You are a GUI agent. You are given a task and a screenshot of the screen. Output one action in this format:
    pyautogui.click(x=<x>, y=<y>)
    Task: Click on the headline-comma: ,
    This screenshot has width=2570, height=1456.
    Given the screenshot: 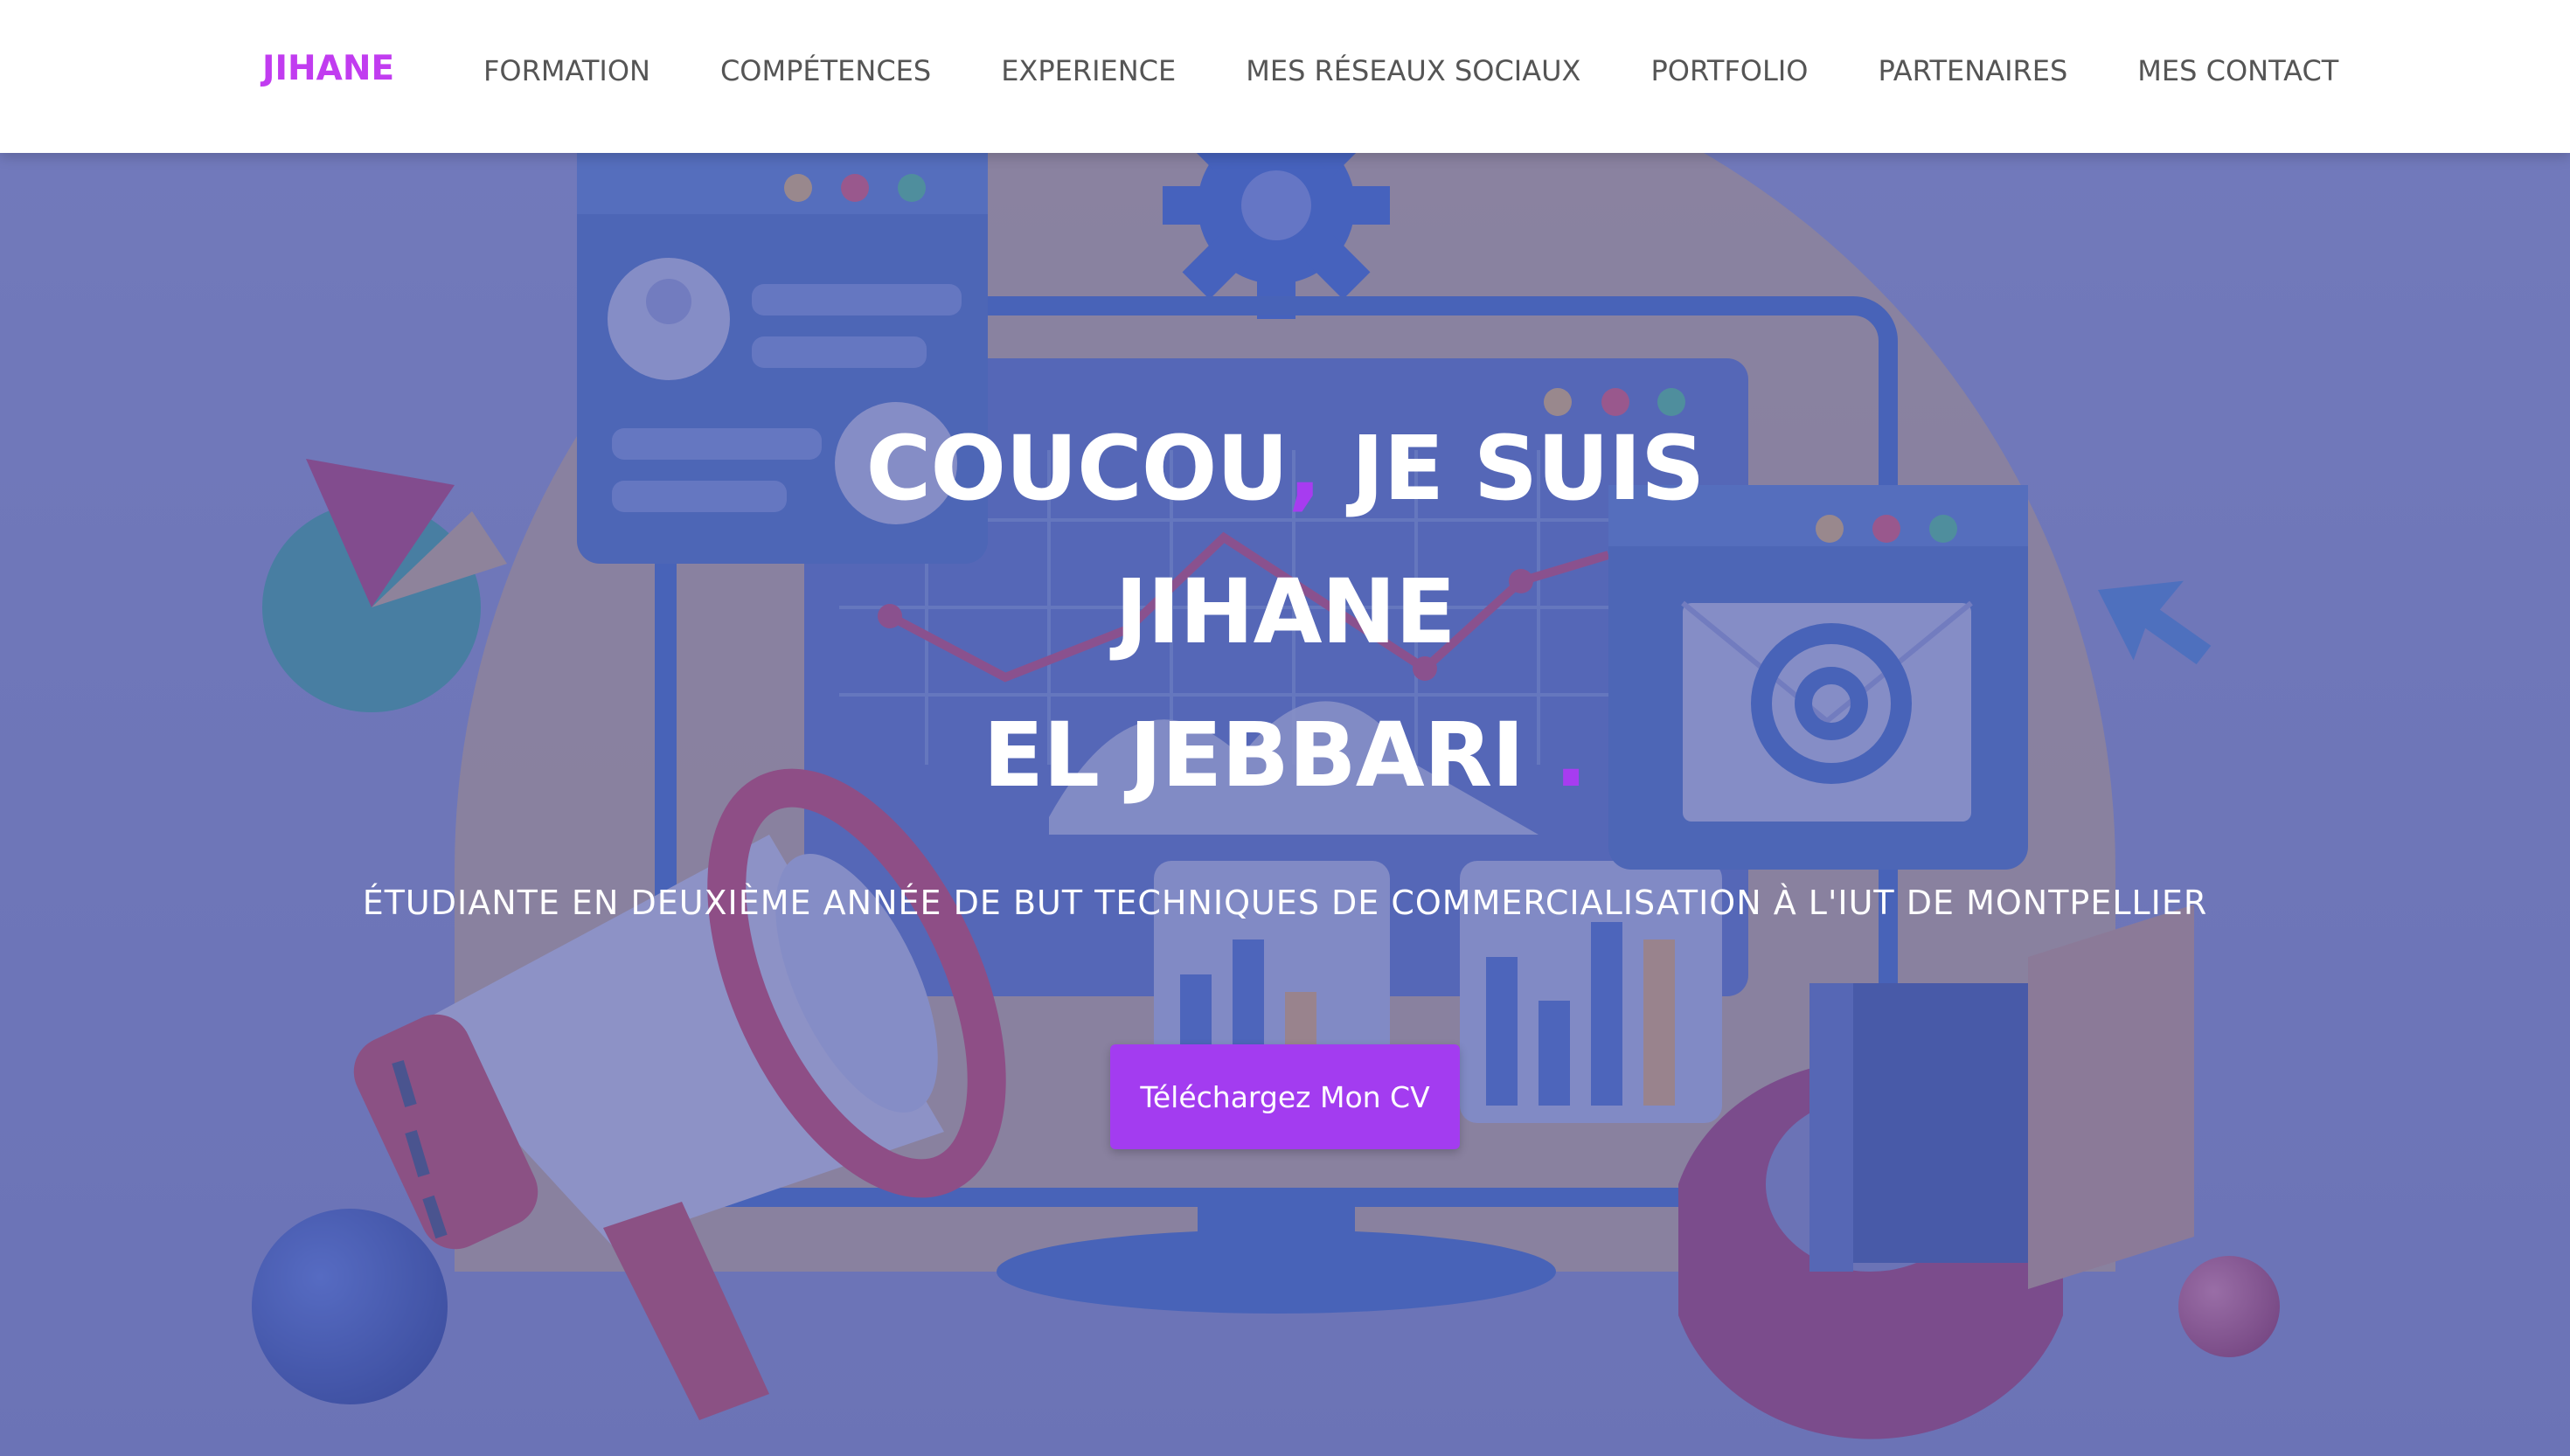 What is the action you would take?
    pyautogui.click(x=1305, y=469)
    